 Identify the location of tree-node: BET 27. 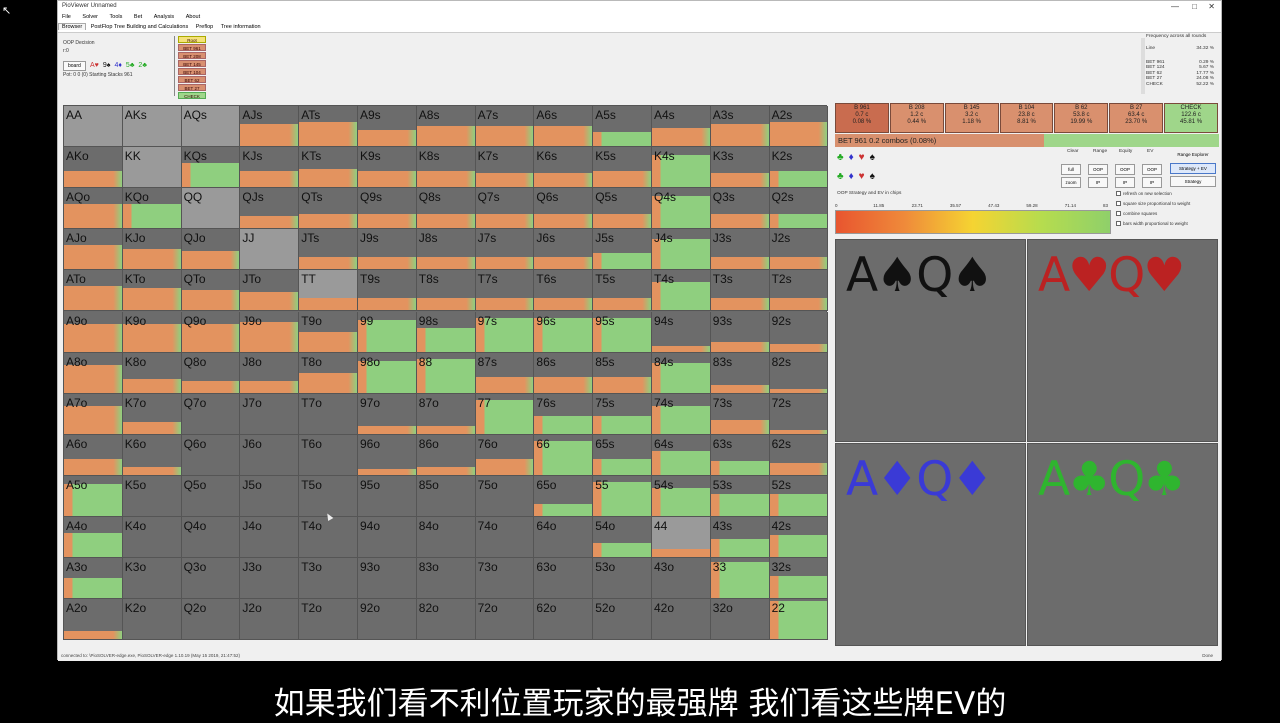
(192, 87).